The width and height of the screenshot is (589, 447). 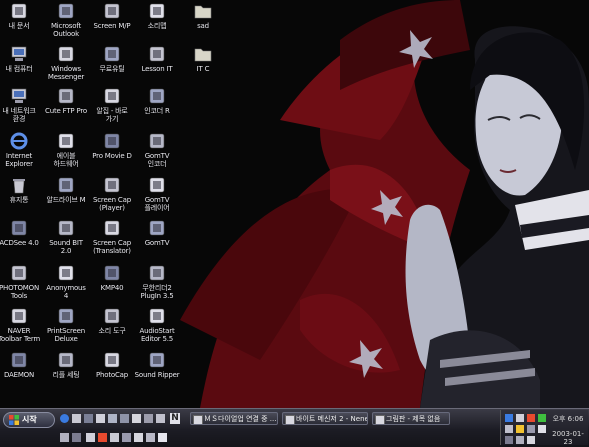 What do you see at coordinates (66, 360) in the screenshot?
I see `ripple-setting-icon` at bounding box center [66, 360].